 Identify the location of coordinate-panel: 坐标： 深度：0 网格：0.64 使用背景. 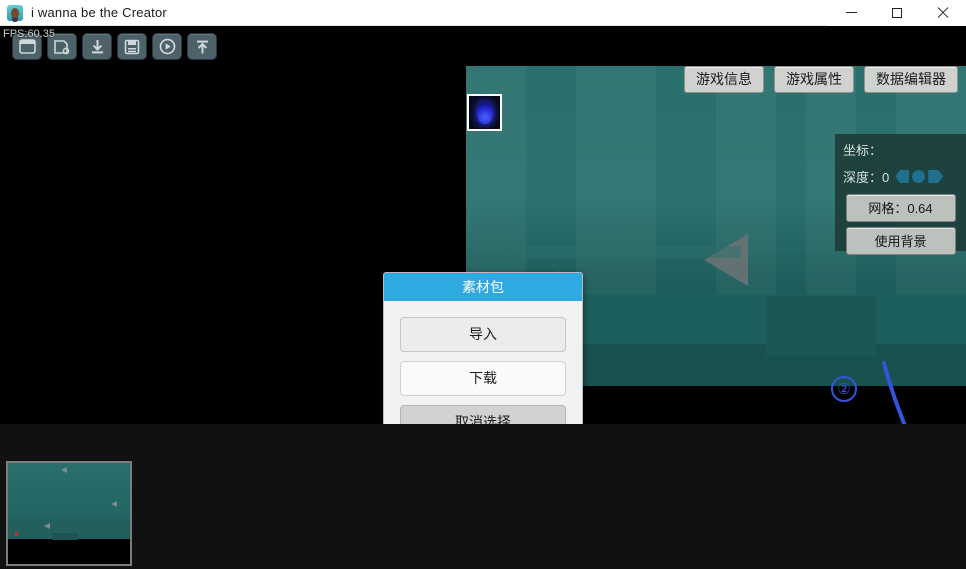
(900, 194).